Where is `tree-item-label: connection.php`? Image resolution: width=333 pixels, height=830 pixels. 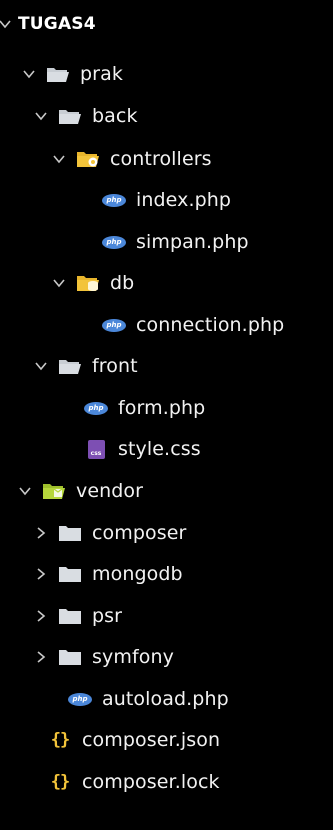 tree-item-label: connection.php is located at coordinates (210, 325).